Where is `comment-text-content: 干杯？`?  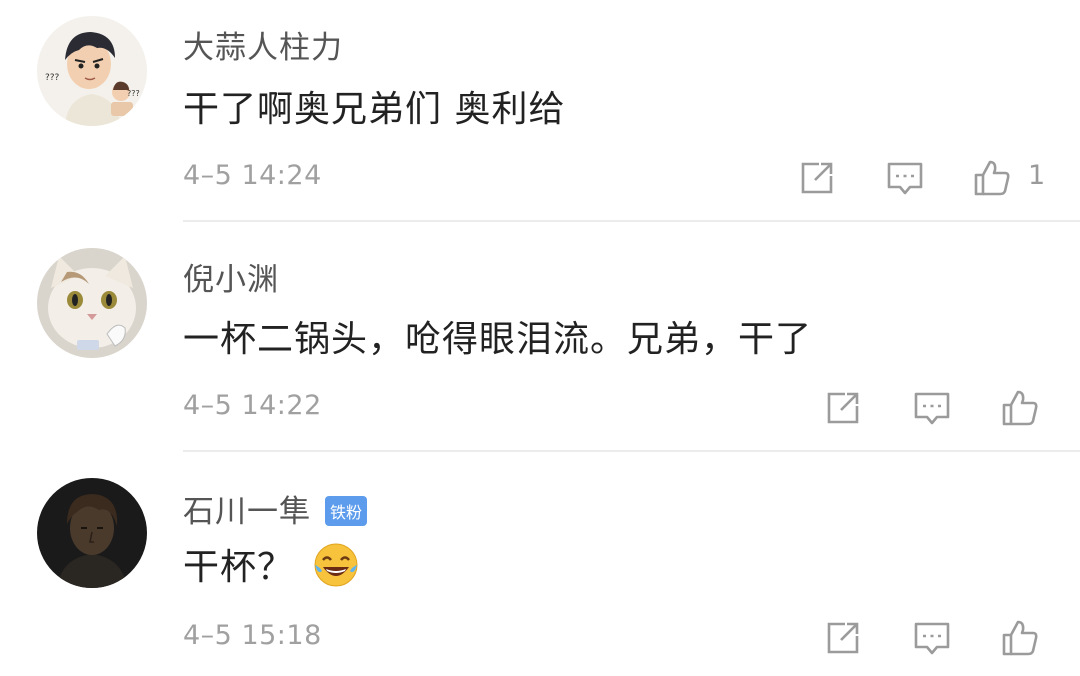 comment-text-content: 干杯？ is located at coordinates (239, 567).